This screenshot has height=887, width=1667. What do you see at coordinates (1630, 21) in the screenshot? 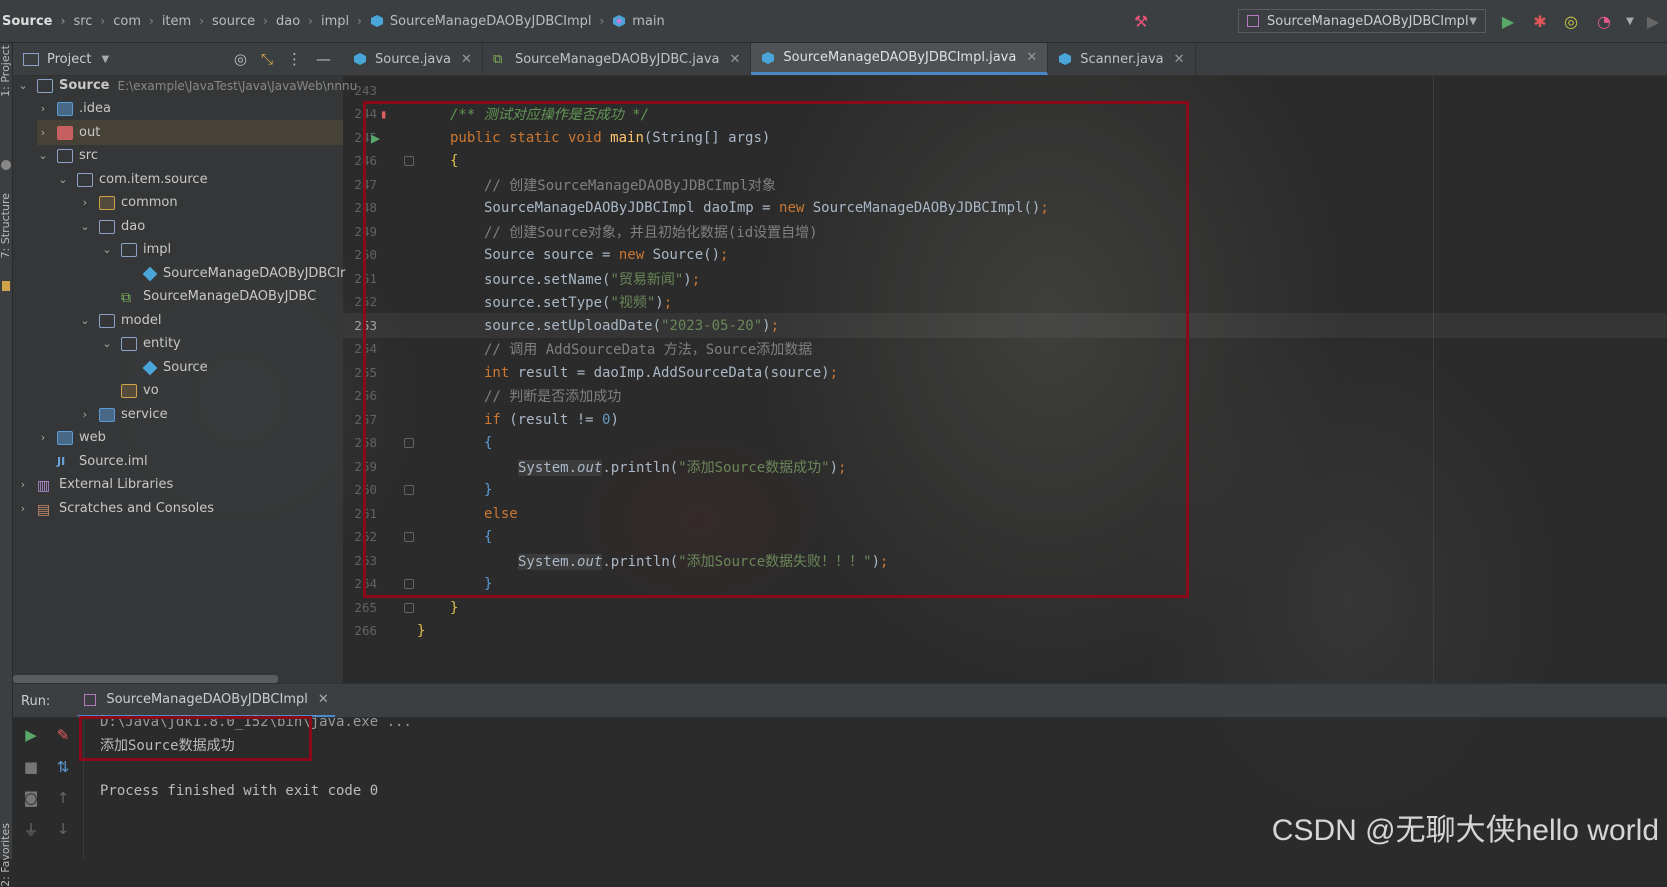
I see `profiler-dropdown-icon: ▼` at bounding box center [1630, 21].